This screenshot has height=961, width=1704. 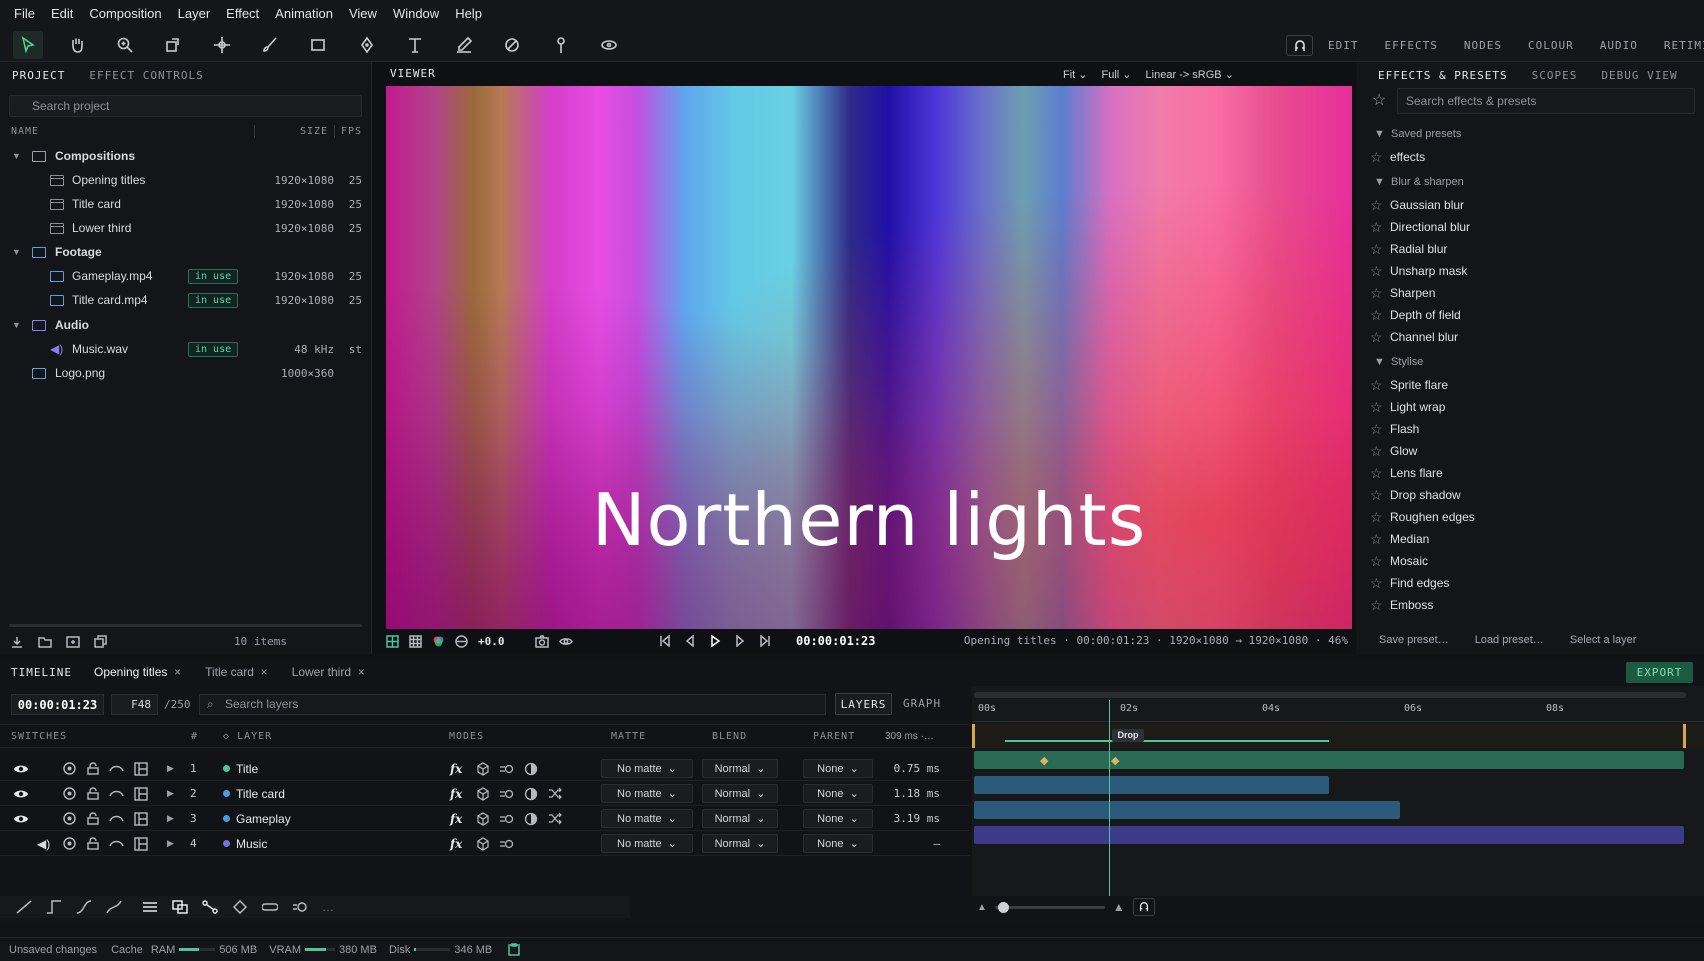 What do you see at coordinates (456, 819) in the screenshot?
I see `fx-icon: fx` at bounding box center [456, 819].